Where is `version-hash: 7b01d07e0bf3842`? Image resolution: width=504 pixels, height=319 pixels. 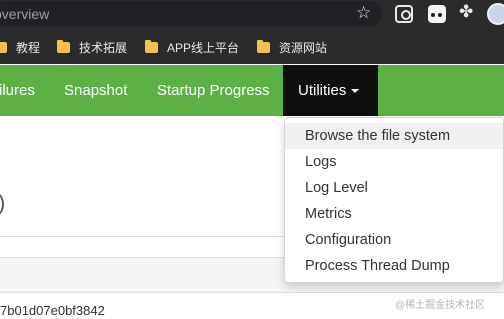
version-hash: 7b01d07e0bf3842 is located at coordinates (52, 310).